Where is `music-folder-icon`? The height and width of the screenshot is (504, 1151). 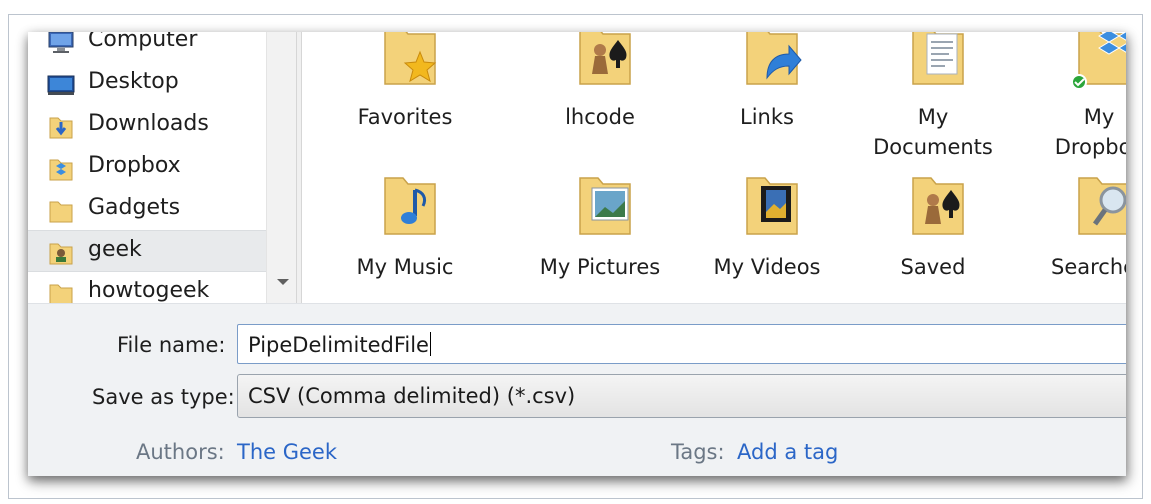 music-folder-icon is located at coordinates (410, 206).